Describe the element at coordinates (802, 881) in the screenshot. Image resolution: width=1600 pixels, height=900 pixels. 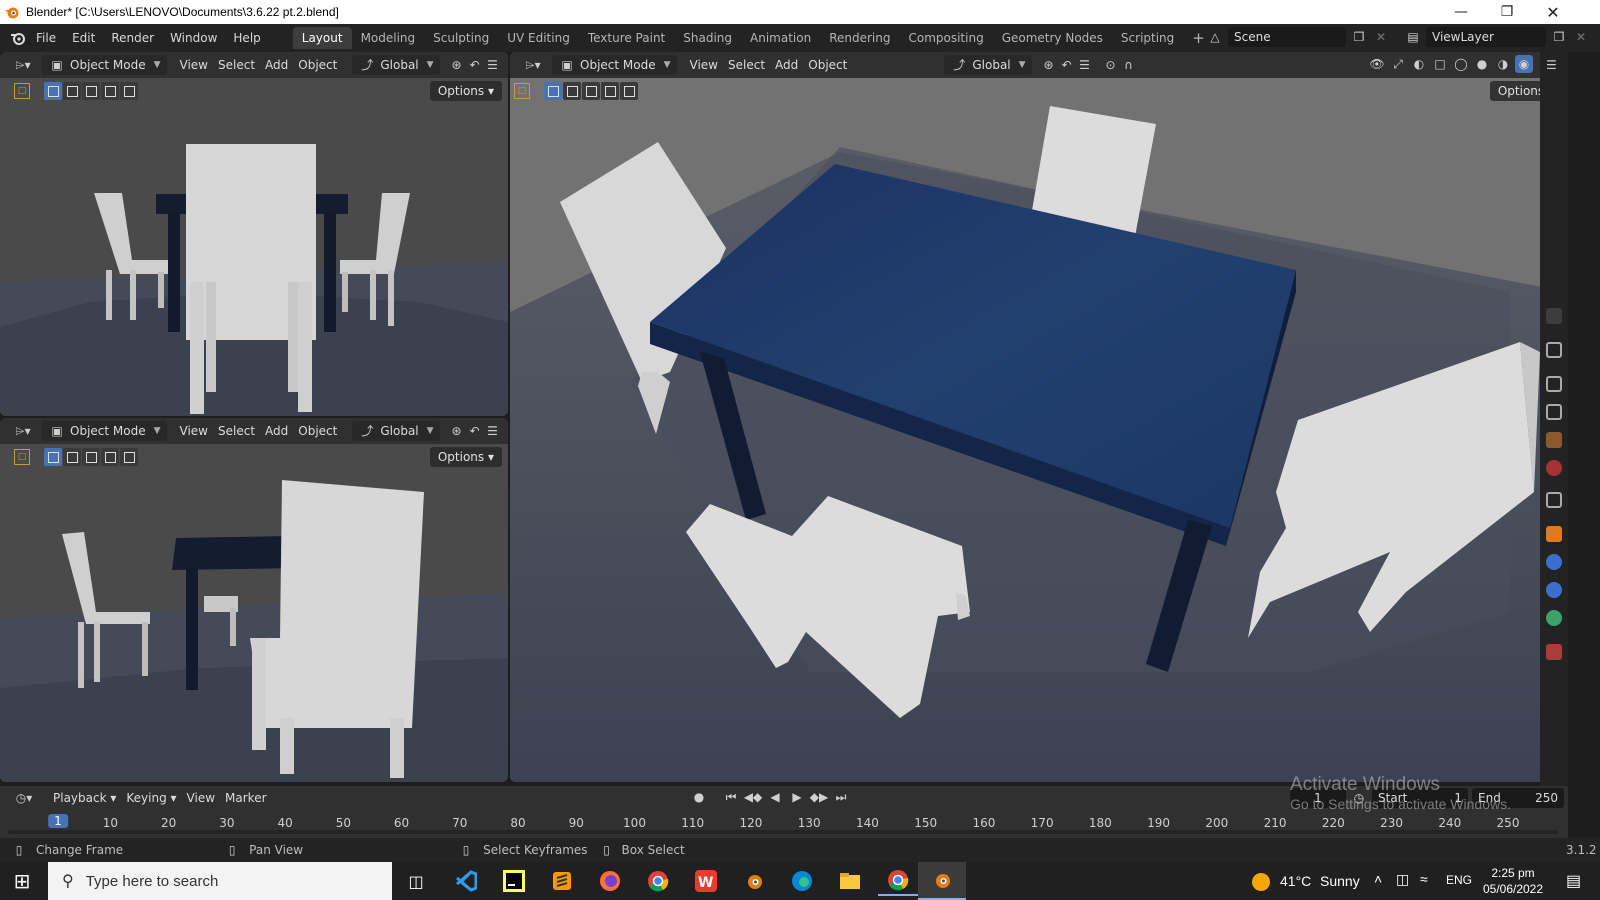
I see `edge-icon` at that location.